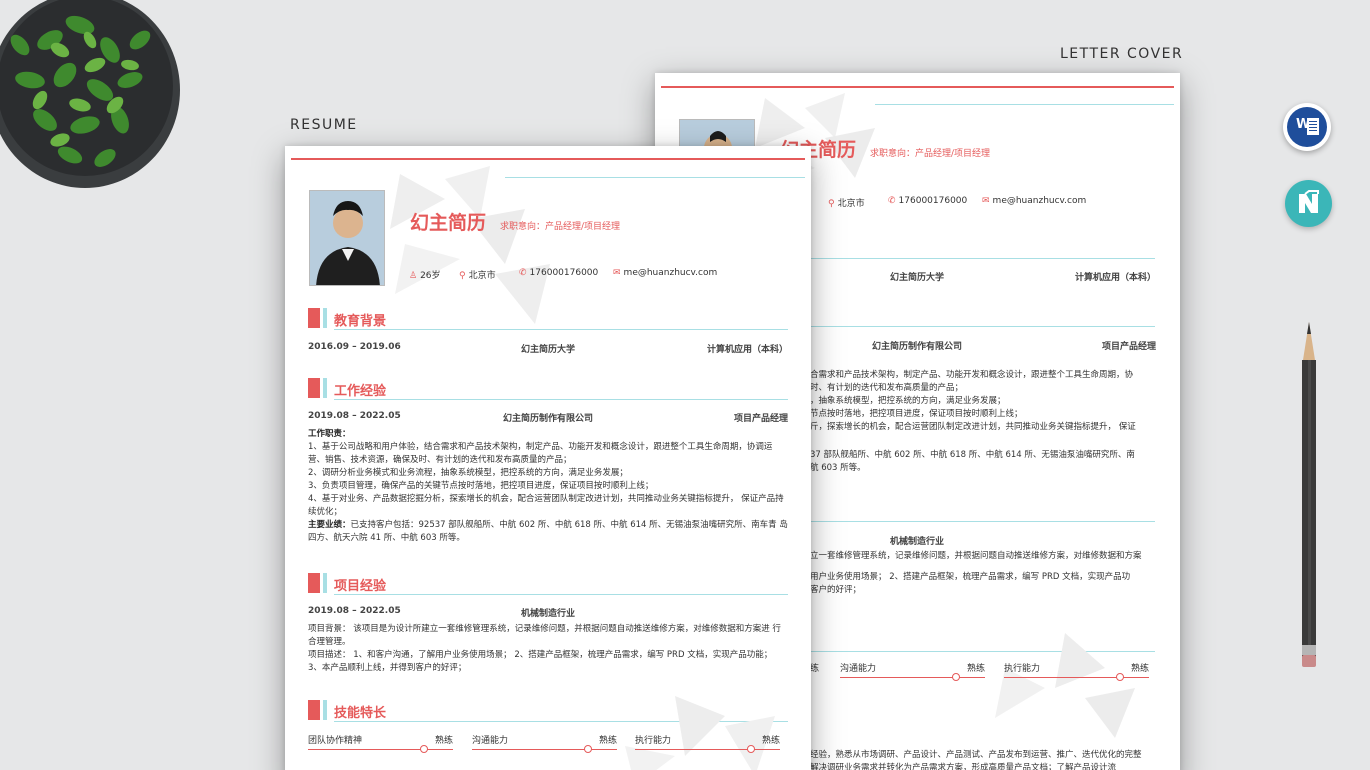 Image resolution: width=1370 pixels, height=770 pixels. What do you see at coordinates (548, 584) in the screenshot?
I see `section-header-project: 项目经验` at bounding box center [548, 584].